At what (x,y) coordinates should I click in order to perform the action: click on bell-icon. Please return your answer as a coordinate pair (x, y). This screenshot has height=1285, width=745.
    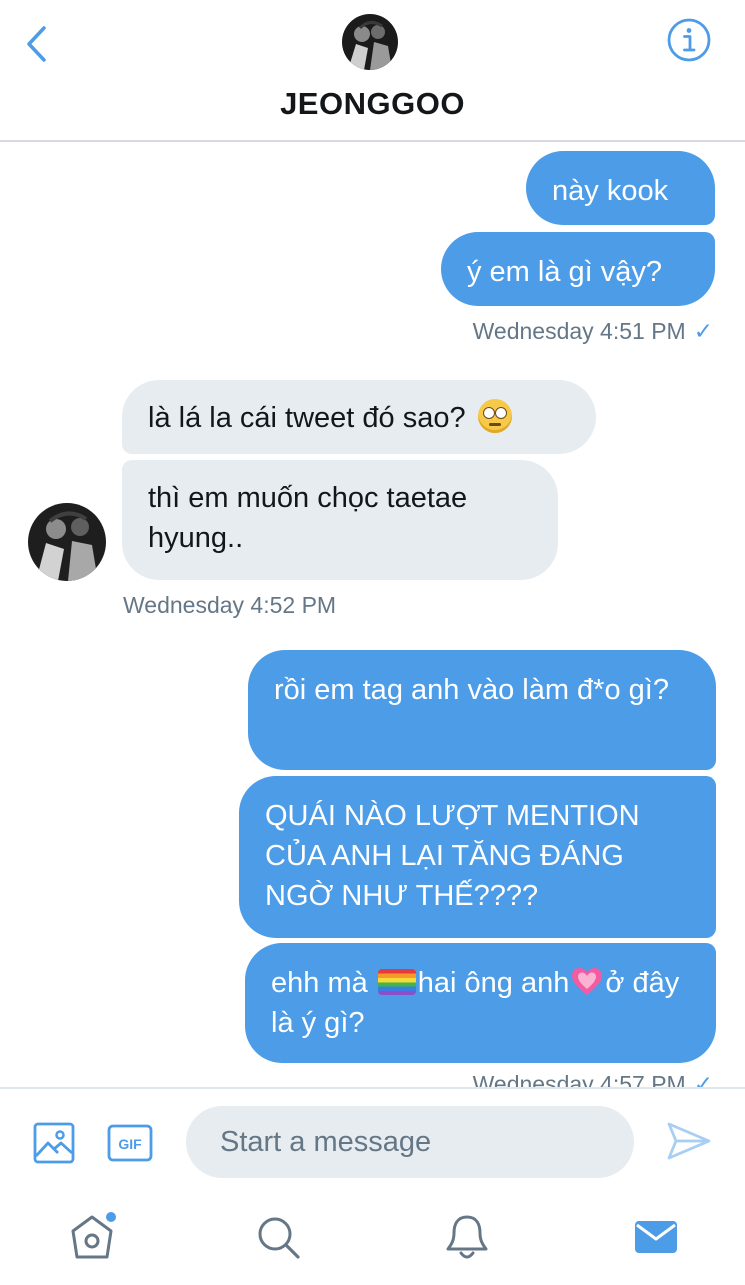
    Looking at the image, I should click on (467, 1237).